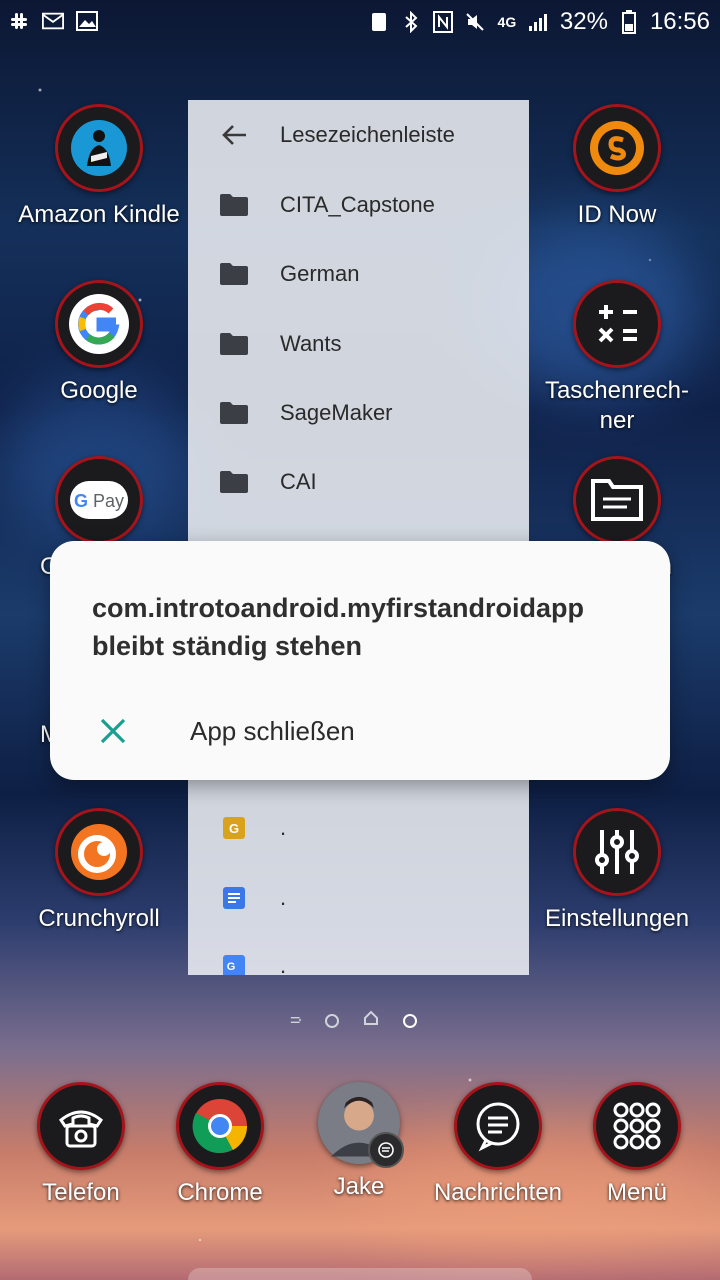 The height and width of the screenshot is (1280, 720). Describe the element at coordinates (371, 1020) in the screenshot. I see `home-page-icon` at that location.